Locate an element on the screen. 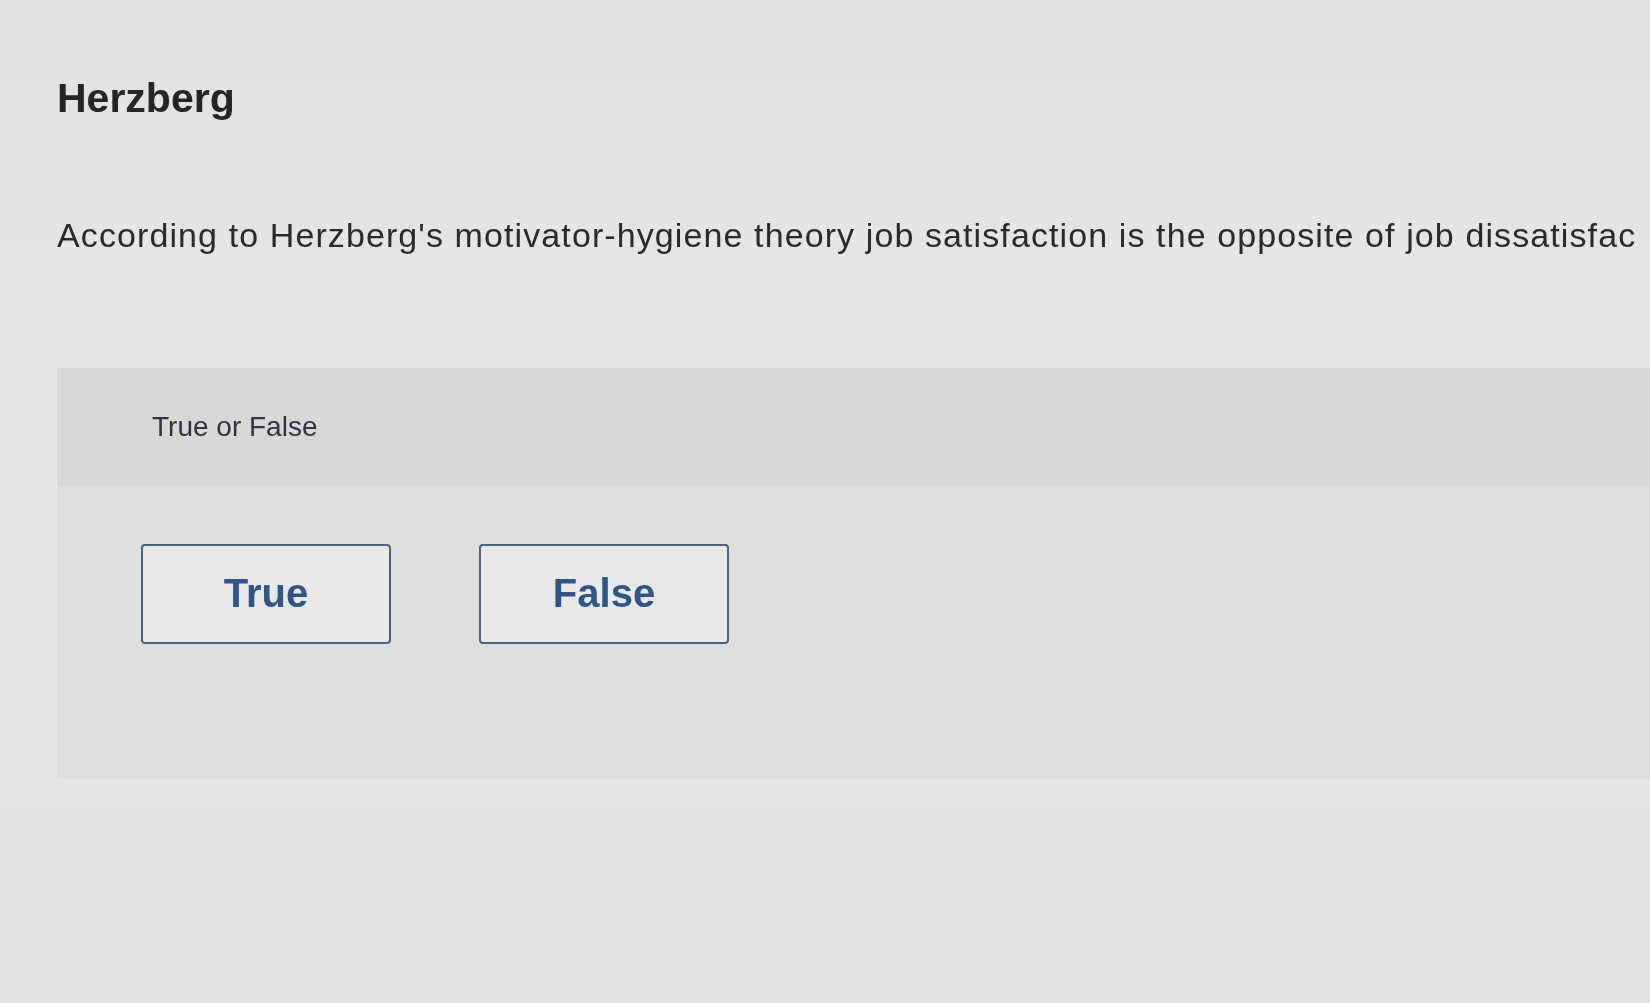  answer-button: True is located at coordinates (266, 594).